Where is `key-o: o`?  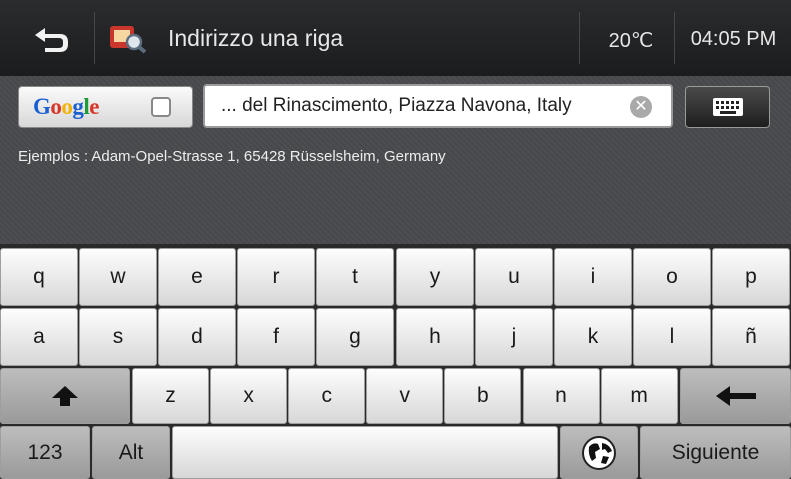
key-o: o is located at coordinates (672, 277).